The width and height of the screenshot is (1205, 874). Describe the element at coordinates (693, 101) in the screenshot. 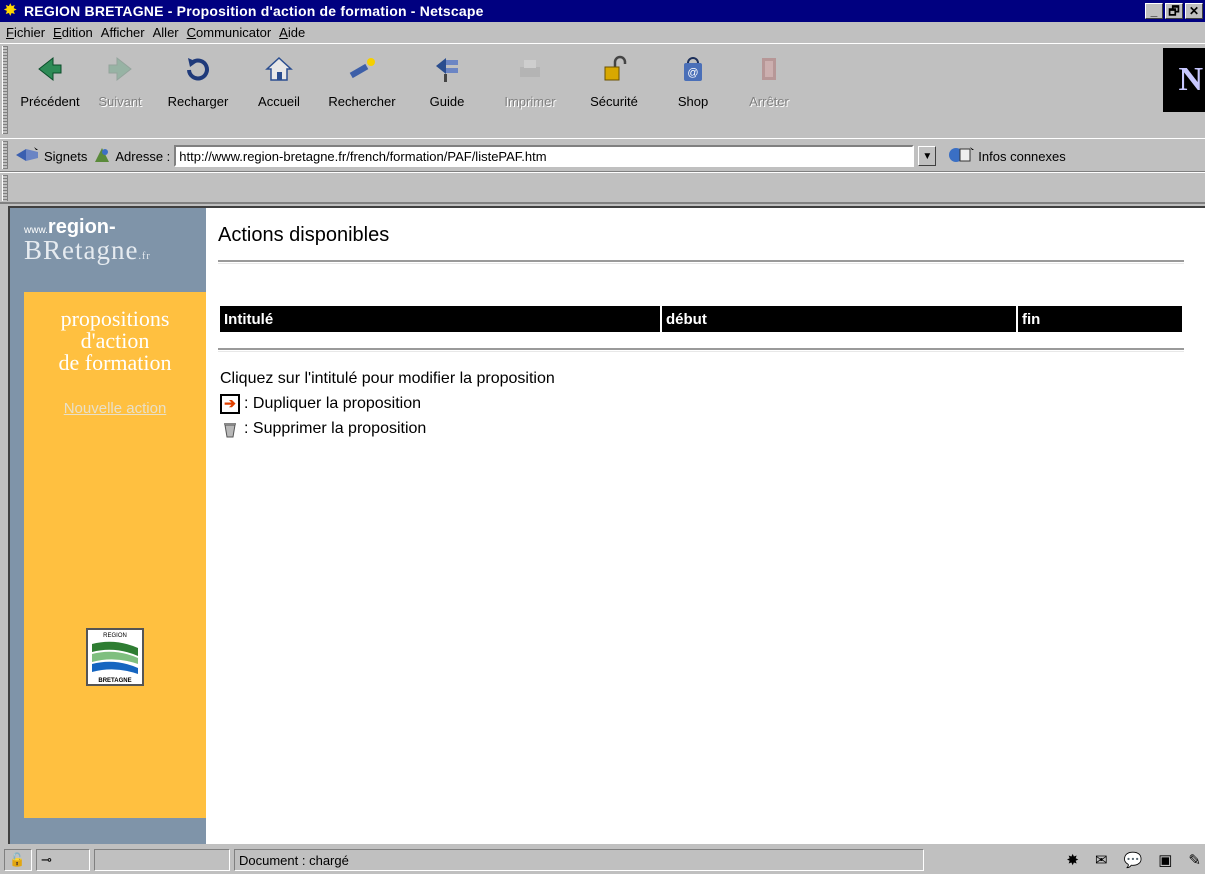

I see `shop-label: Shop` at that location.